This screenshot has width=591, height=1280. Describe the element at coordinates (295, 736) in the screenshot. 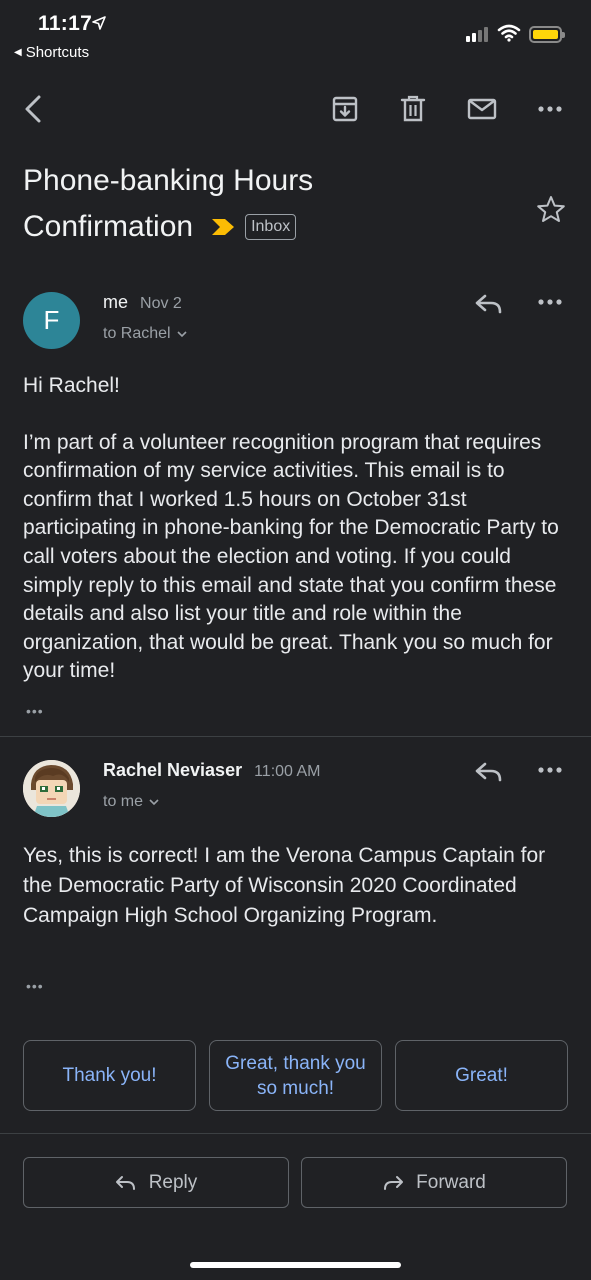

I see `message-divider` at that location.